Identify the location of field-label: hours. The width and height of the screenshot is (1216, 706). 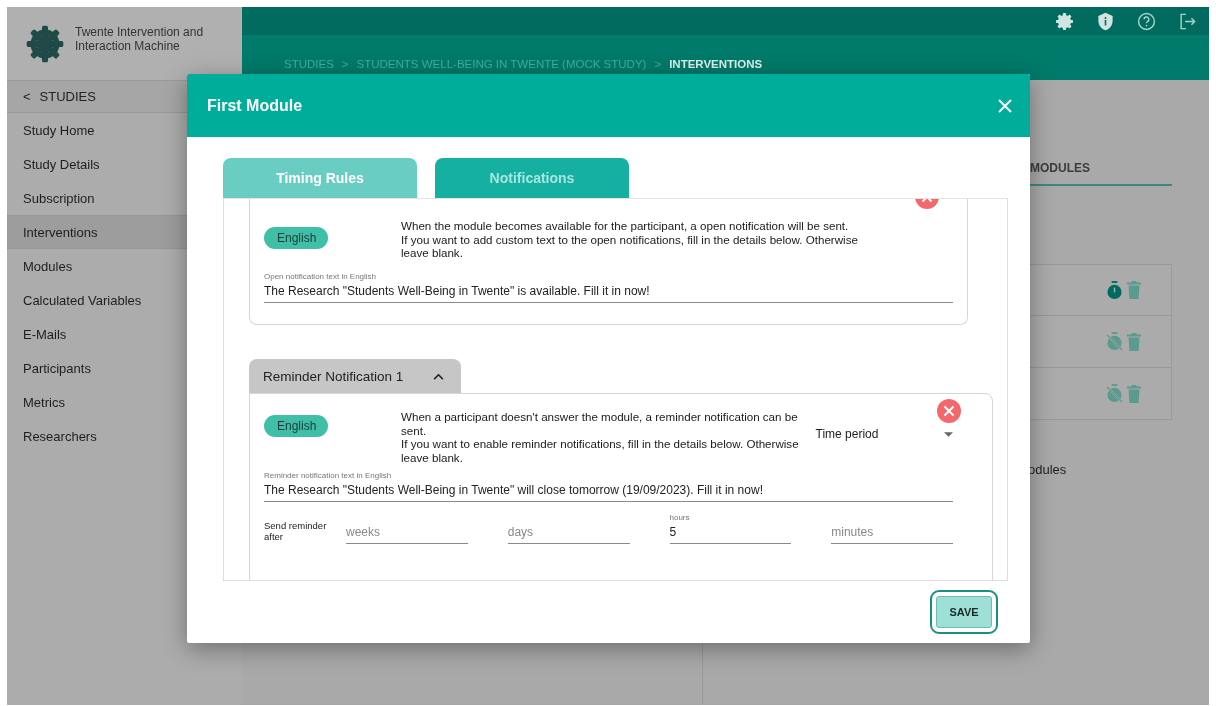
(680, 517).